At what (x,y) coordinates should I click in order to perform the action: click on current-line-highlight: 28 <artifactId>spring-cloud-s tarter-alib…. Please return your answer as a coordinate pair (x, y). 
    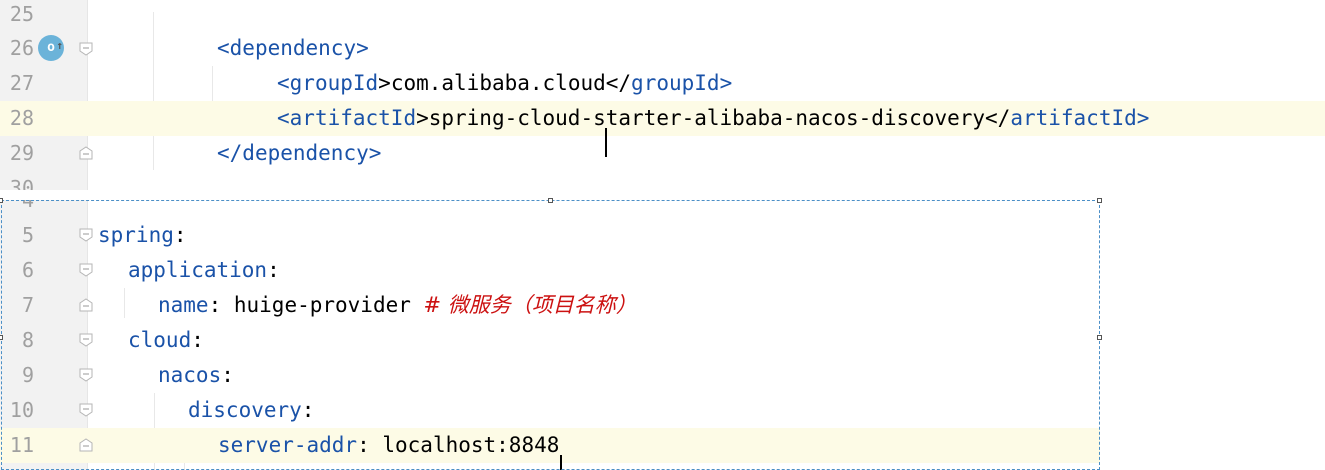
    Looking at the image, I should click on (662, 129).